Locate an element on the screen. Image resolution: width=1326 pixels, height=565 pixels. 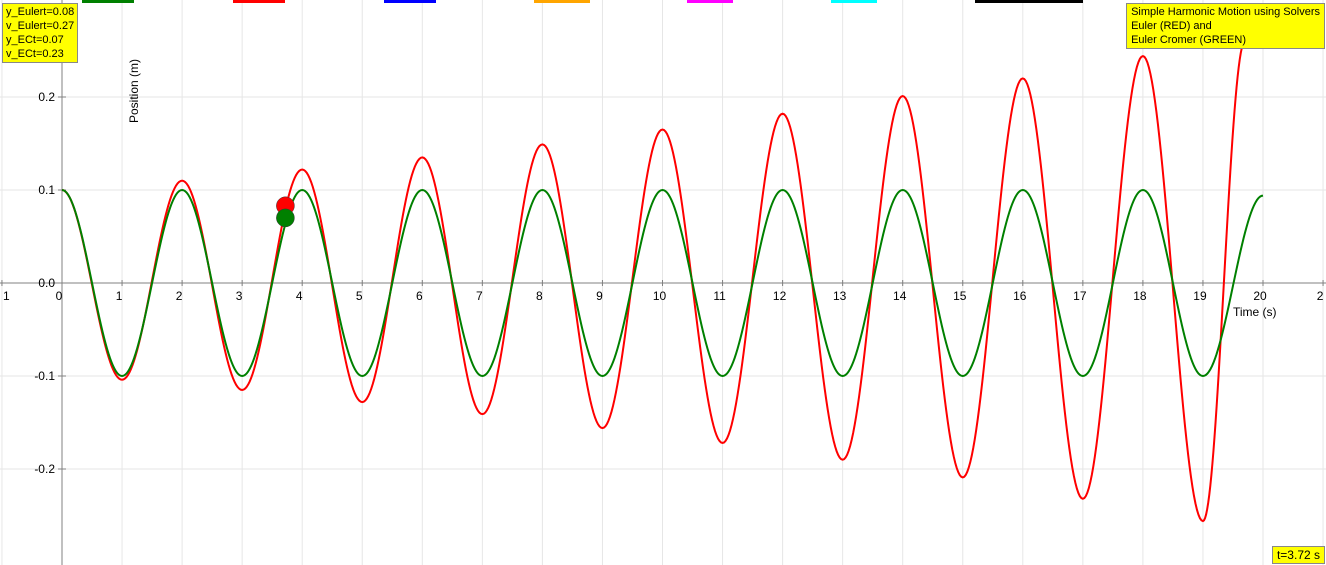
x-tick-label: 0 is located at coordinates (59, 296).